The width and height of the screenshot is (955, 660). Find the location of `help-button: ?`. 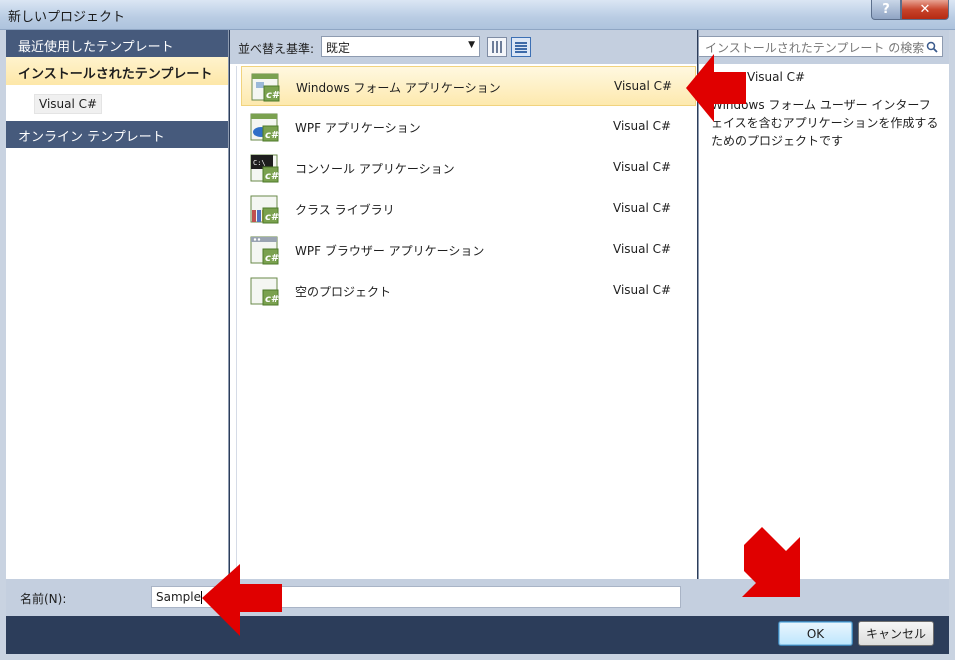

help-button: ? is located at coordinates (886, 10).